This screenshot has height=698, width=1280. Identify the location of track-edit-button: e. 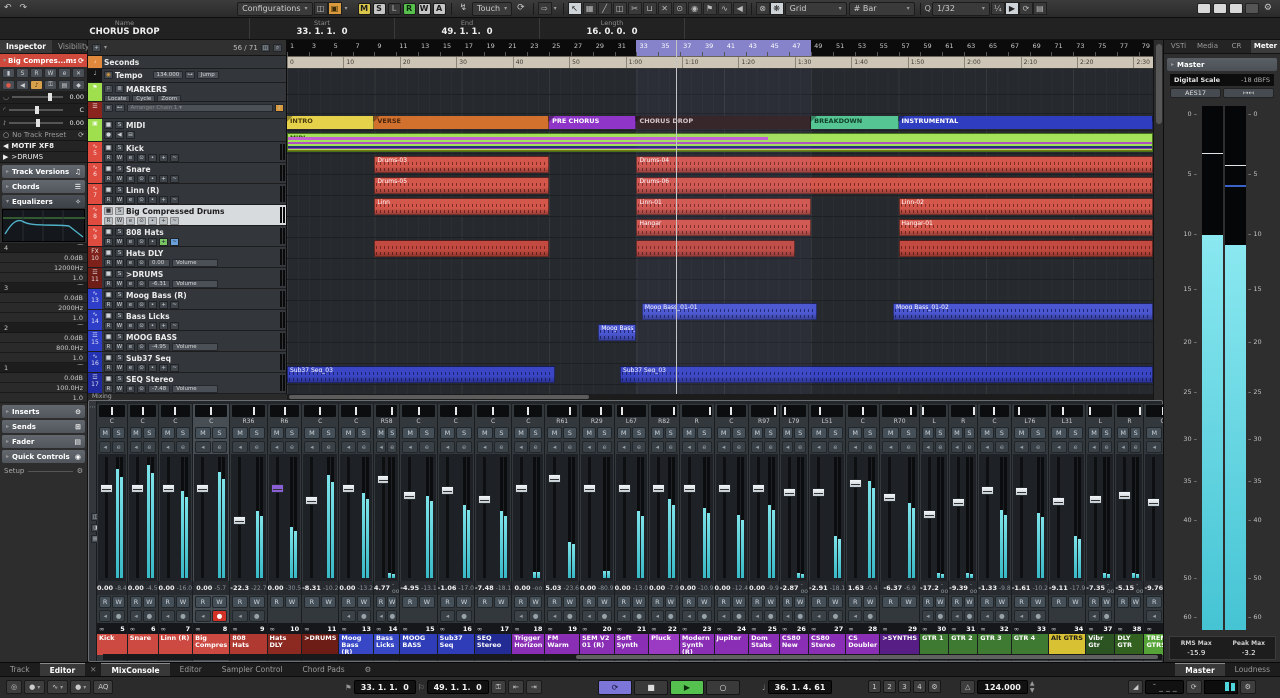
(130, 200).